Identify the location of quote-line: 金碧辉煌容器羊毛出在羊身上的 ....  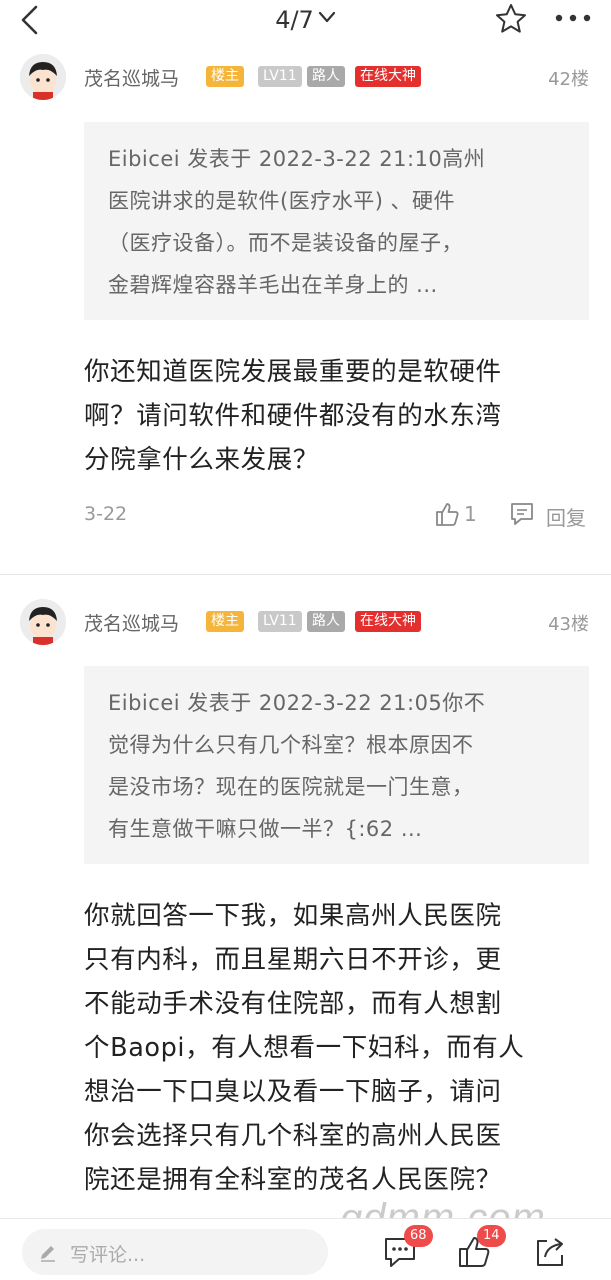
(273, 285).